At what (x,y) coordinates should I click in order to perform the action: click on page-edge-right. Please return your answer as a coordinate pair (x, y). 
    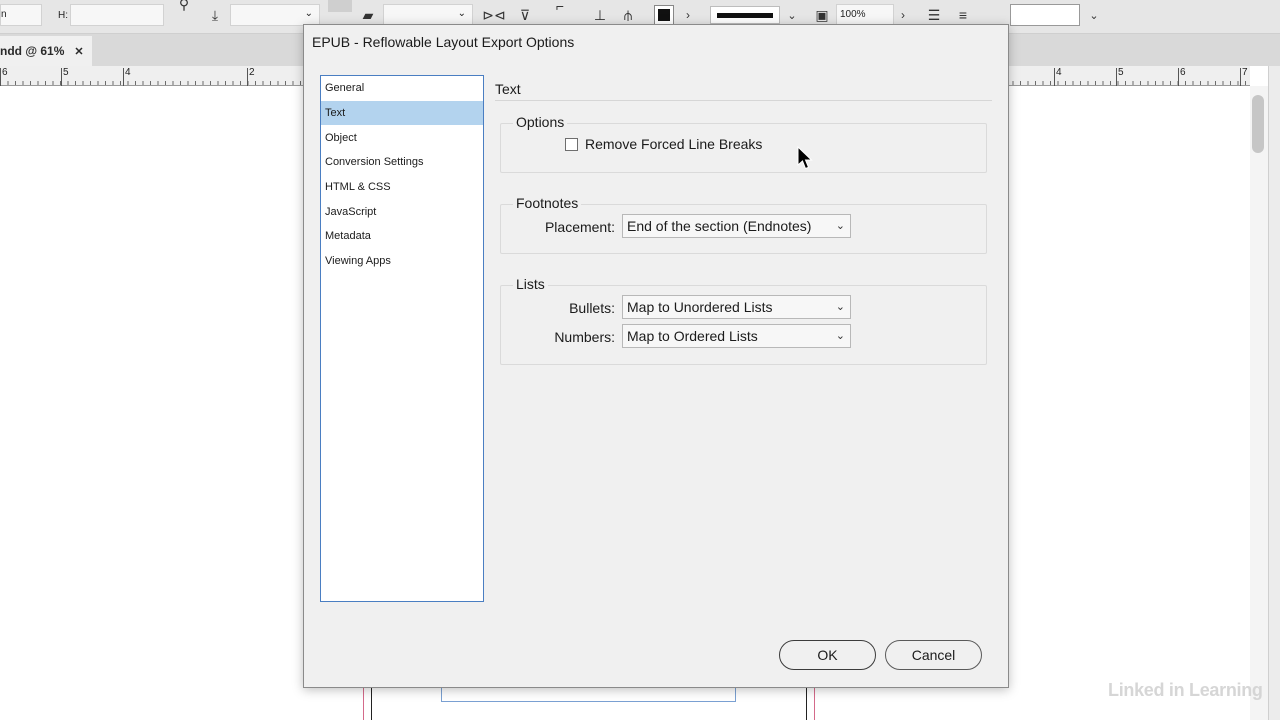
    Looking at the image, I should click on (806, 703).